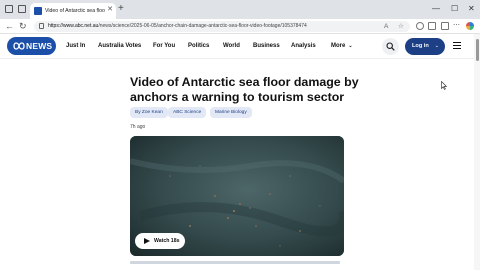 This screenshot has width=480, height=270. Describe the element at coordinates (477, 152) in the screenshot. I see `page-scrollbar` at that location.